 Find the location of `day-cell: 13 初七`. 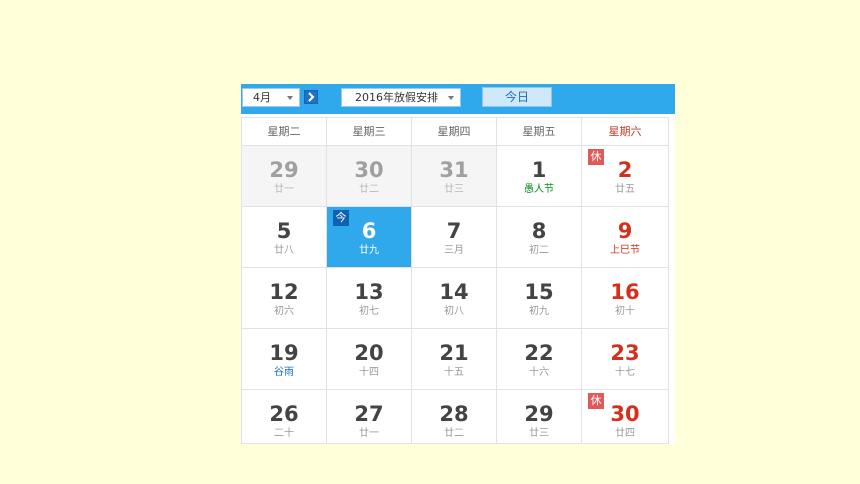

day-cell: 13 初七 is located at coordinates (369, 298).